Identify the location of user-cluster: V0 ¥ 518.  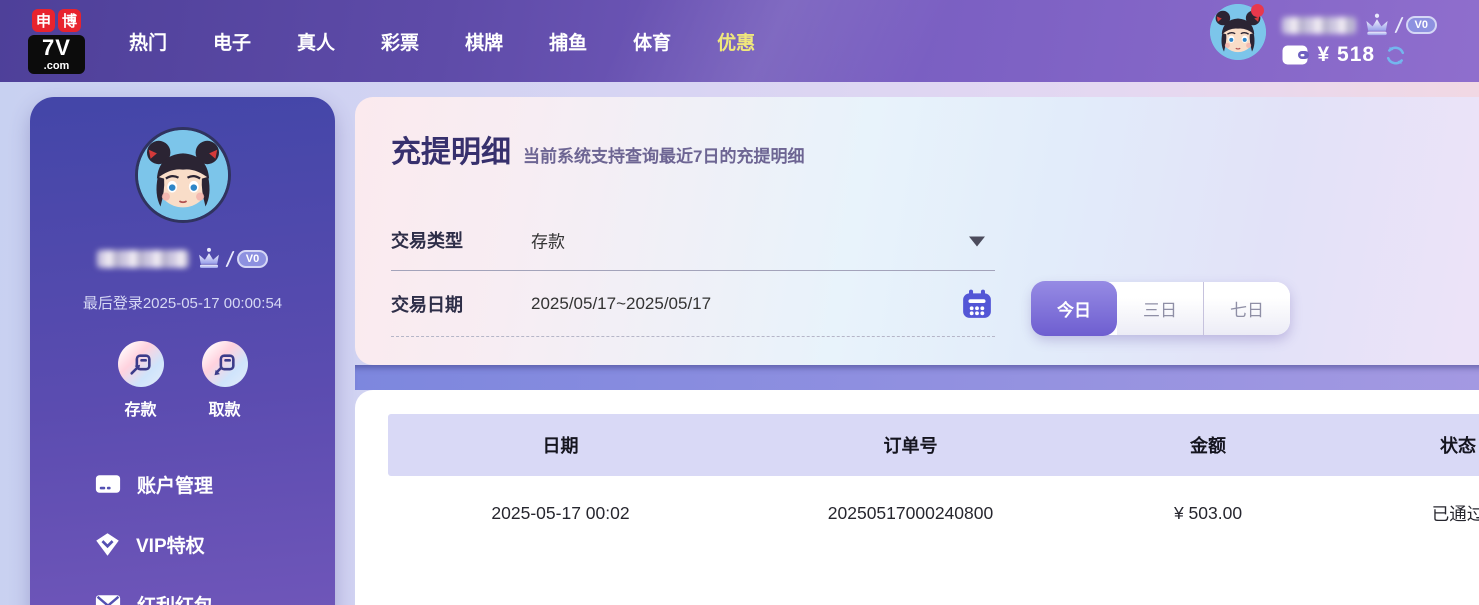
(1323, 35).